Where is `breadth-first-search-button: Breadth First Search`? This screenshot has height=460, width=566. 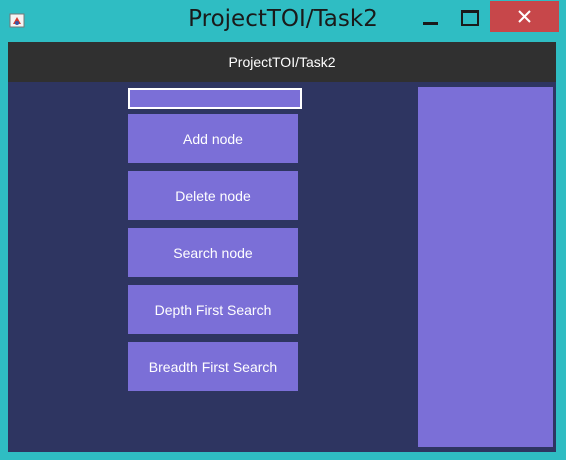 breadth-first-search-button: Breadth First Search is located at coordinates (213, 366).